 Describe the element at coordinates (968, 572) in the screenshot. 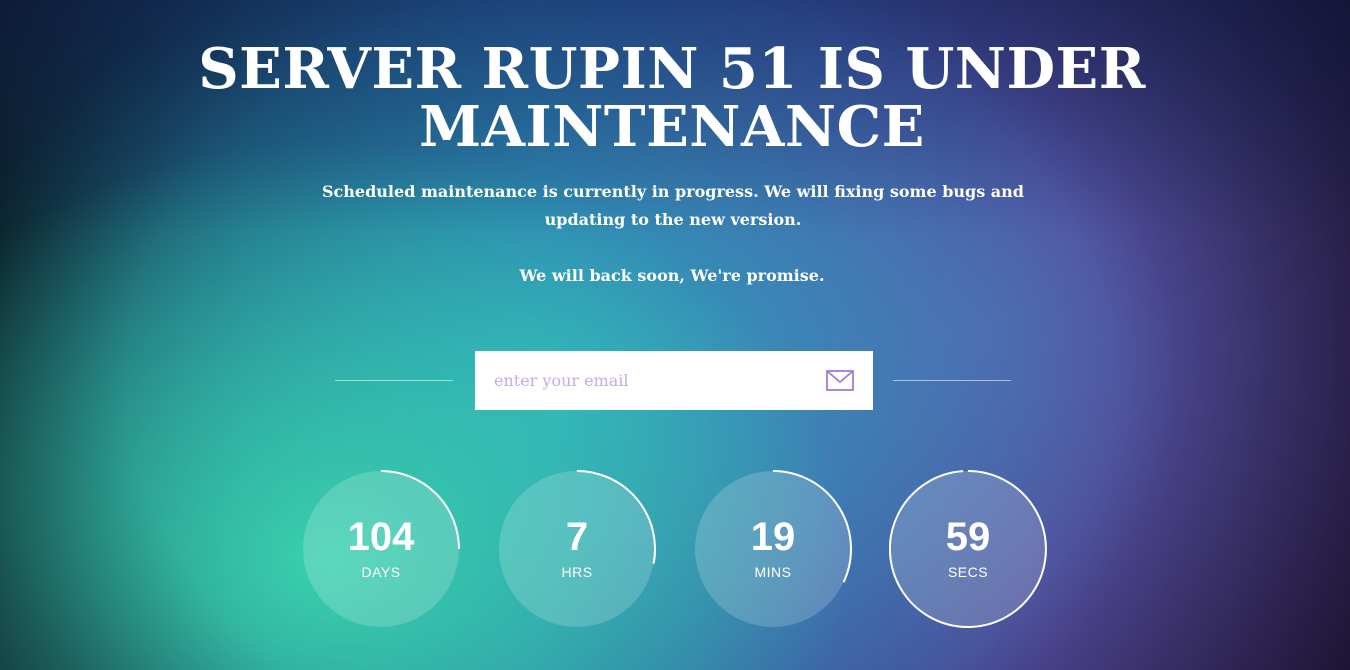

I see `countdown-seconds-label: SECS` at that location.